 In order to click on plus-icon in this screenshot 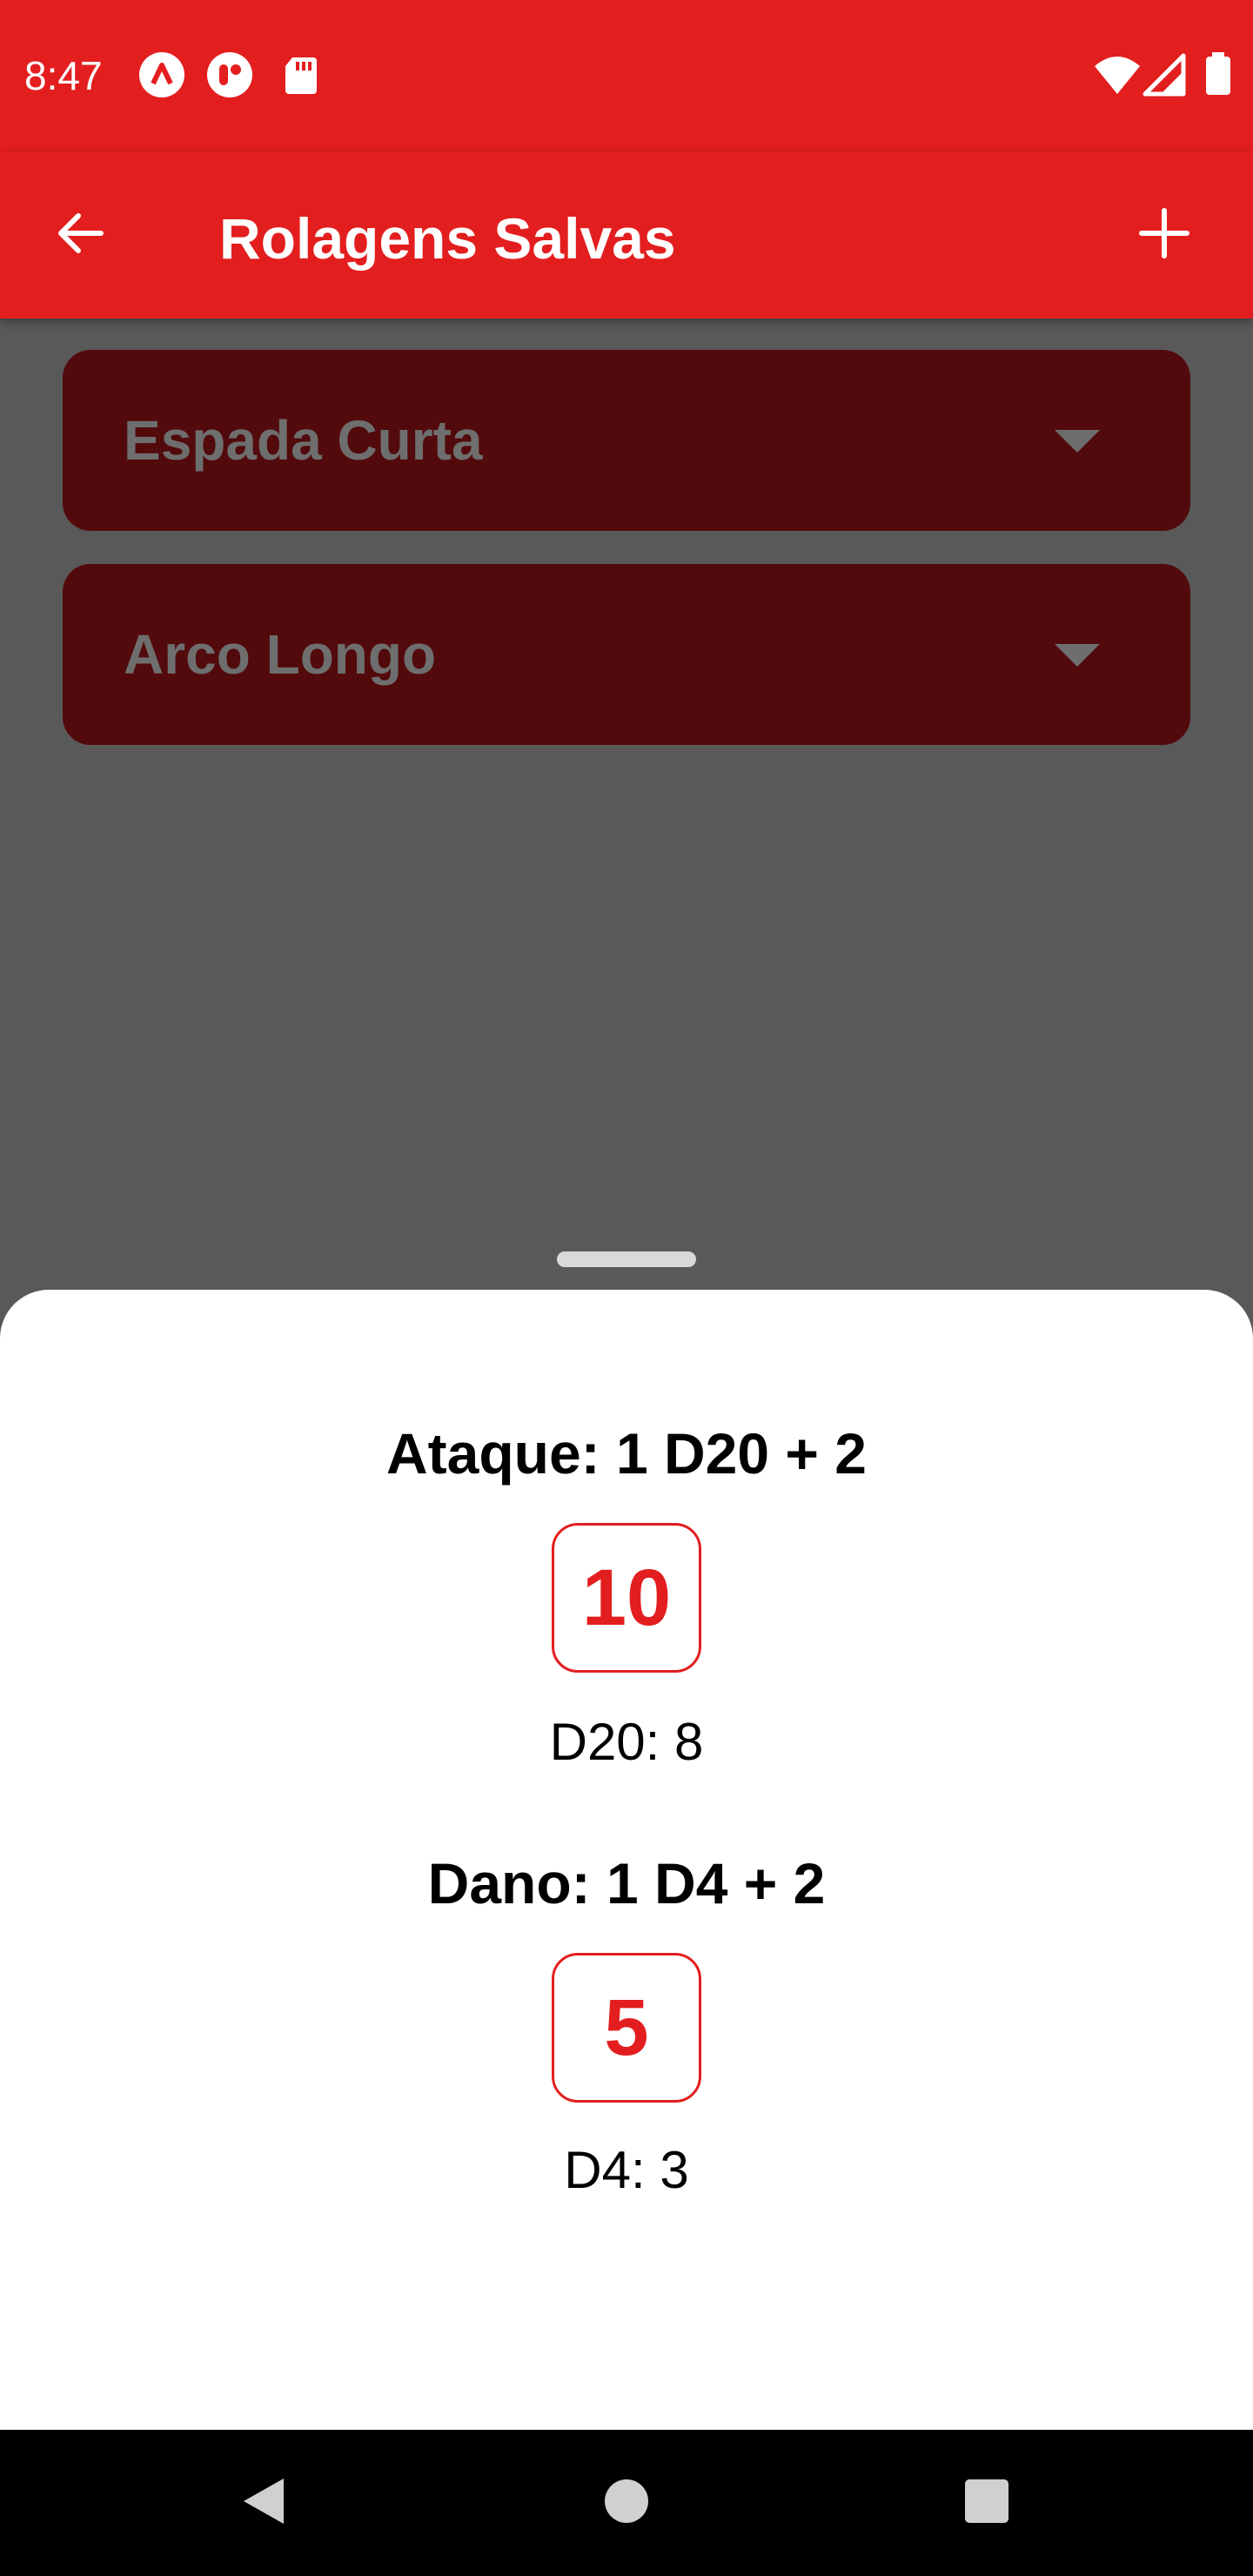, I will do `click(1164, 235)`.